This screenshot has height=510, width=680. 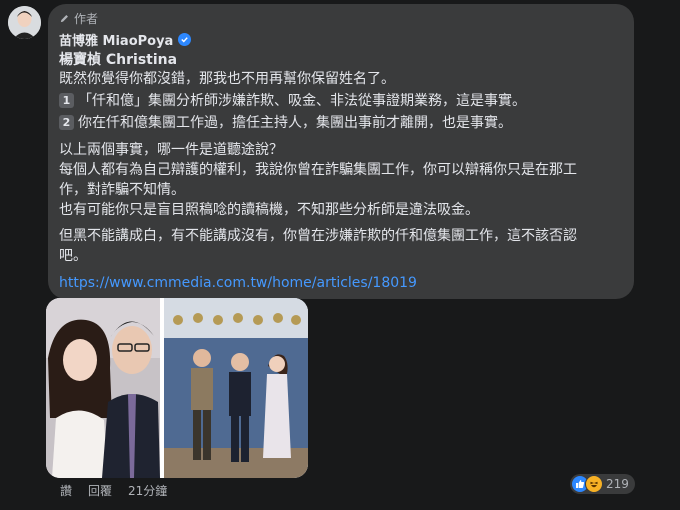 What do you see at coordinates (227, 79) in the screenshot?
I see `comment-line-1: 既然你覺得你都沒錯，那我也不用再幫你保留姓名了。` at bounding box center [227, 79].